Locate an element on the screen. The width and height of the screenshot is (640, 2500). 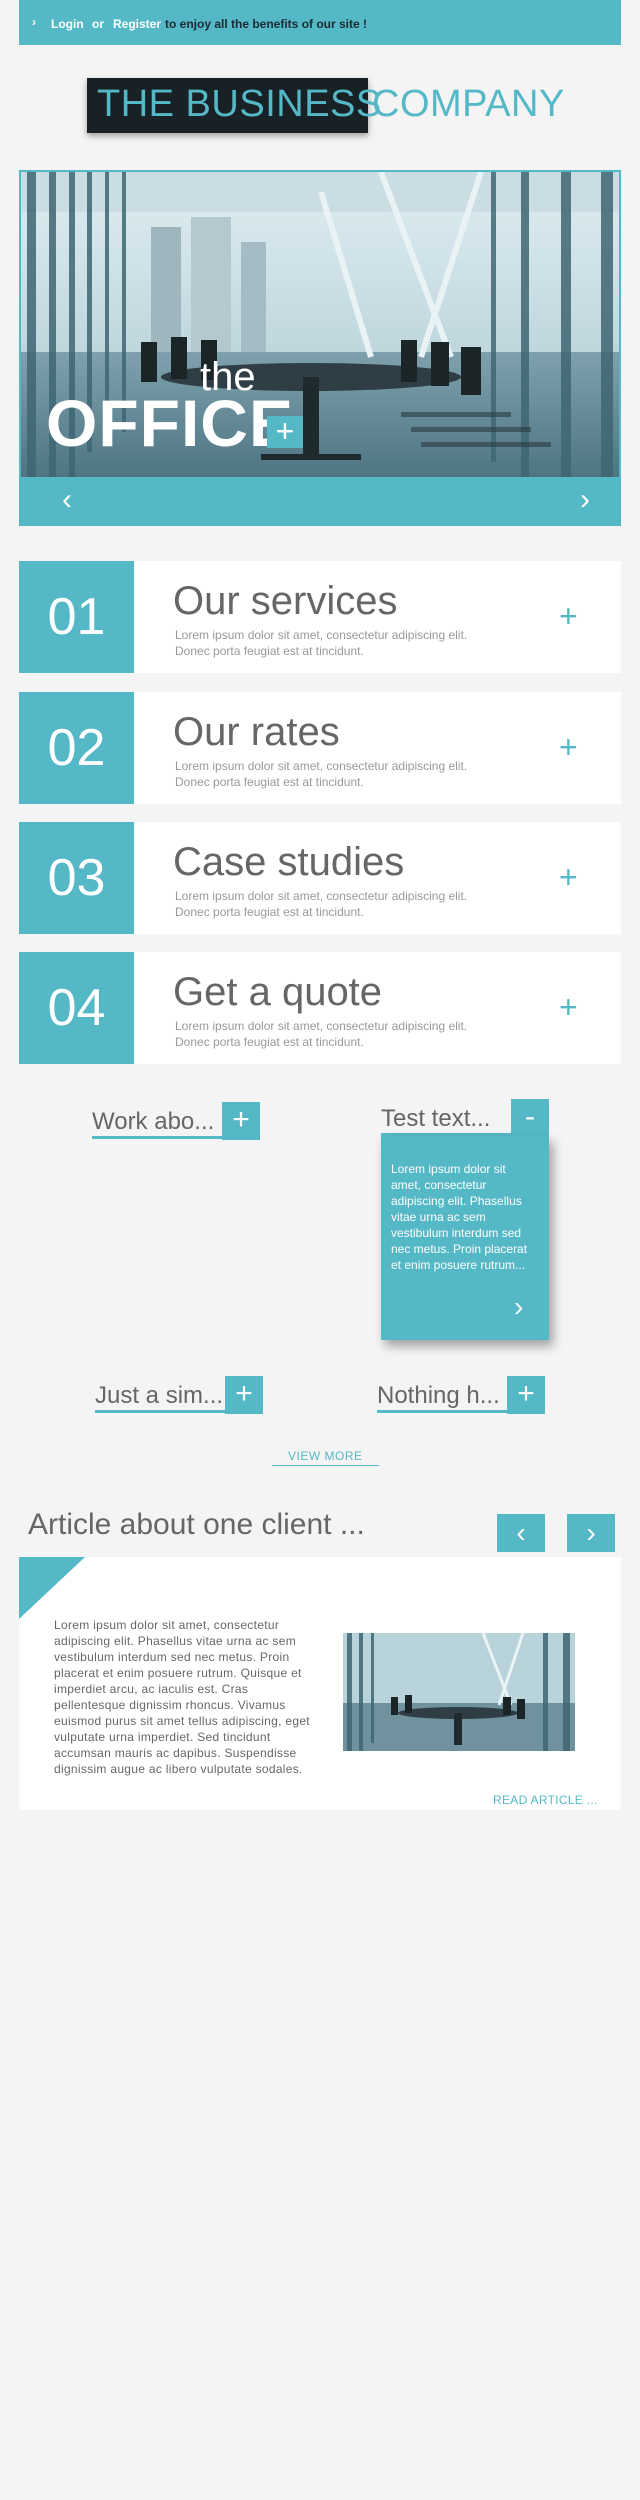
article-prev-button: ‹ is located at coordinates (521, 1533).